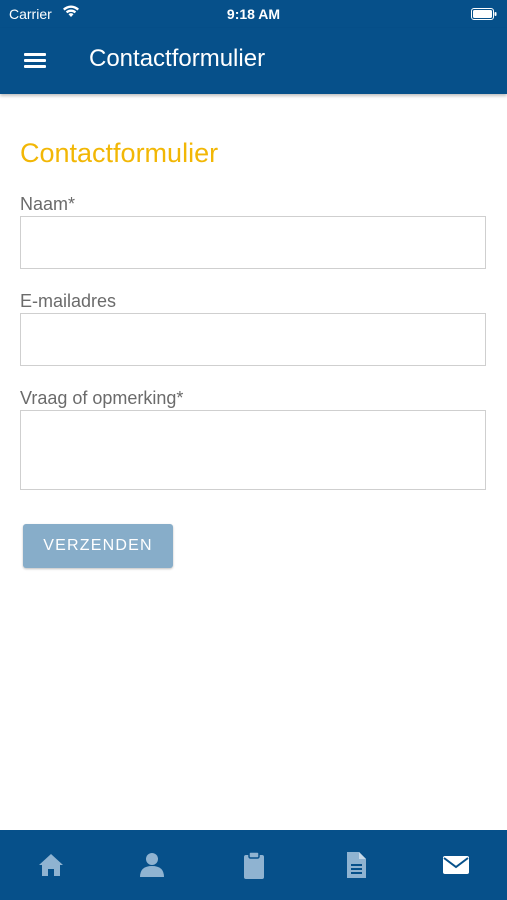 This screenshot has height=900, width=507. What do you see at coordinates (177, 58) in the screenshot?
I see `header-title: Contactformulier` at bounding box center [177, 58].